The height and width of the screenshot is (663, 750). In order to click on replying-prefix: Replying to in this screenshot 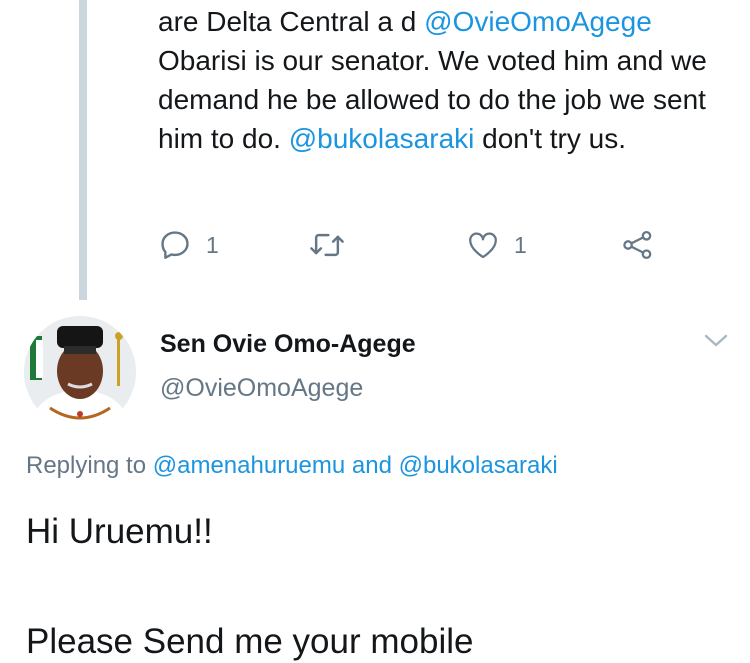, I will do `click(86, 465)`.